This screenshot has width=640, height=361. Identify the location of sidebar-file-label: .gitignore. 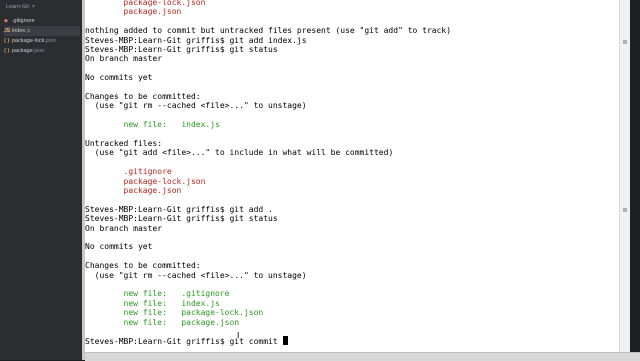
(23, 21).